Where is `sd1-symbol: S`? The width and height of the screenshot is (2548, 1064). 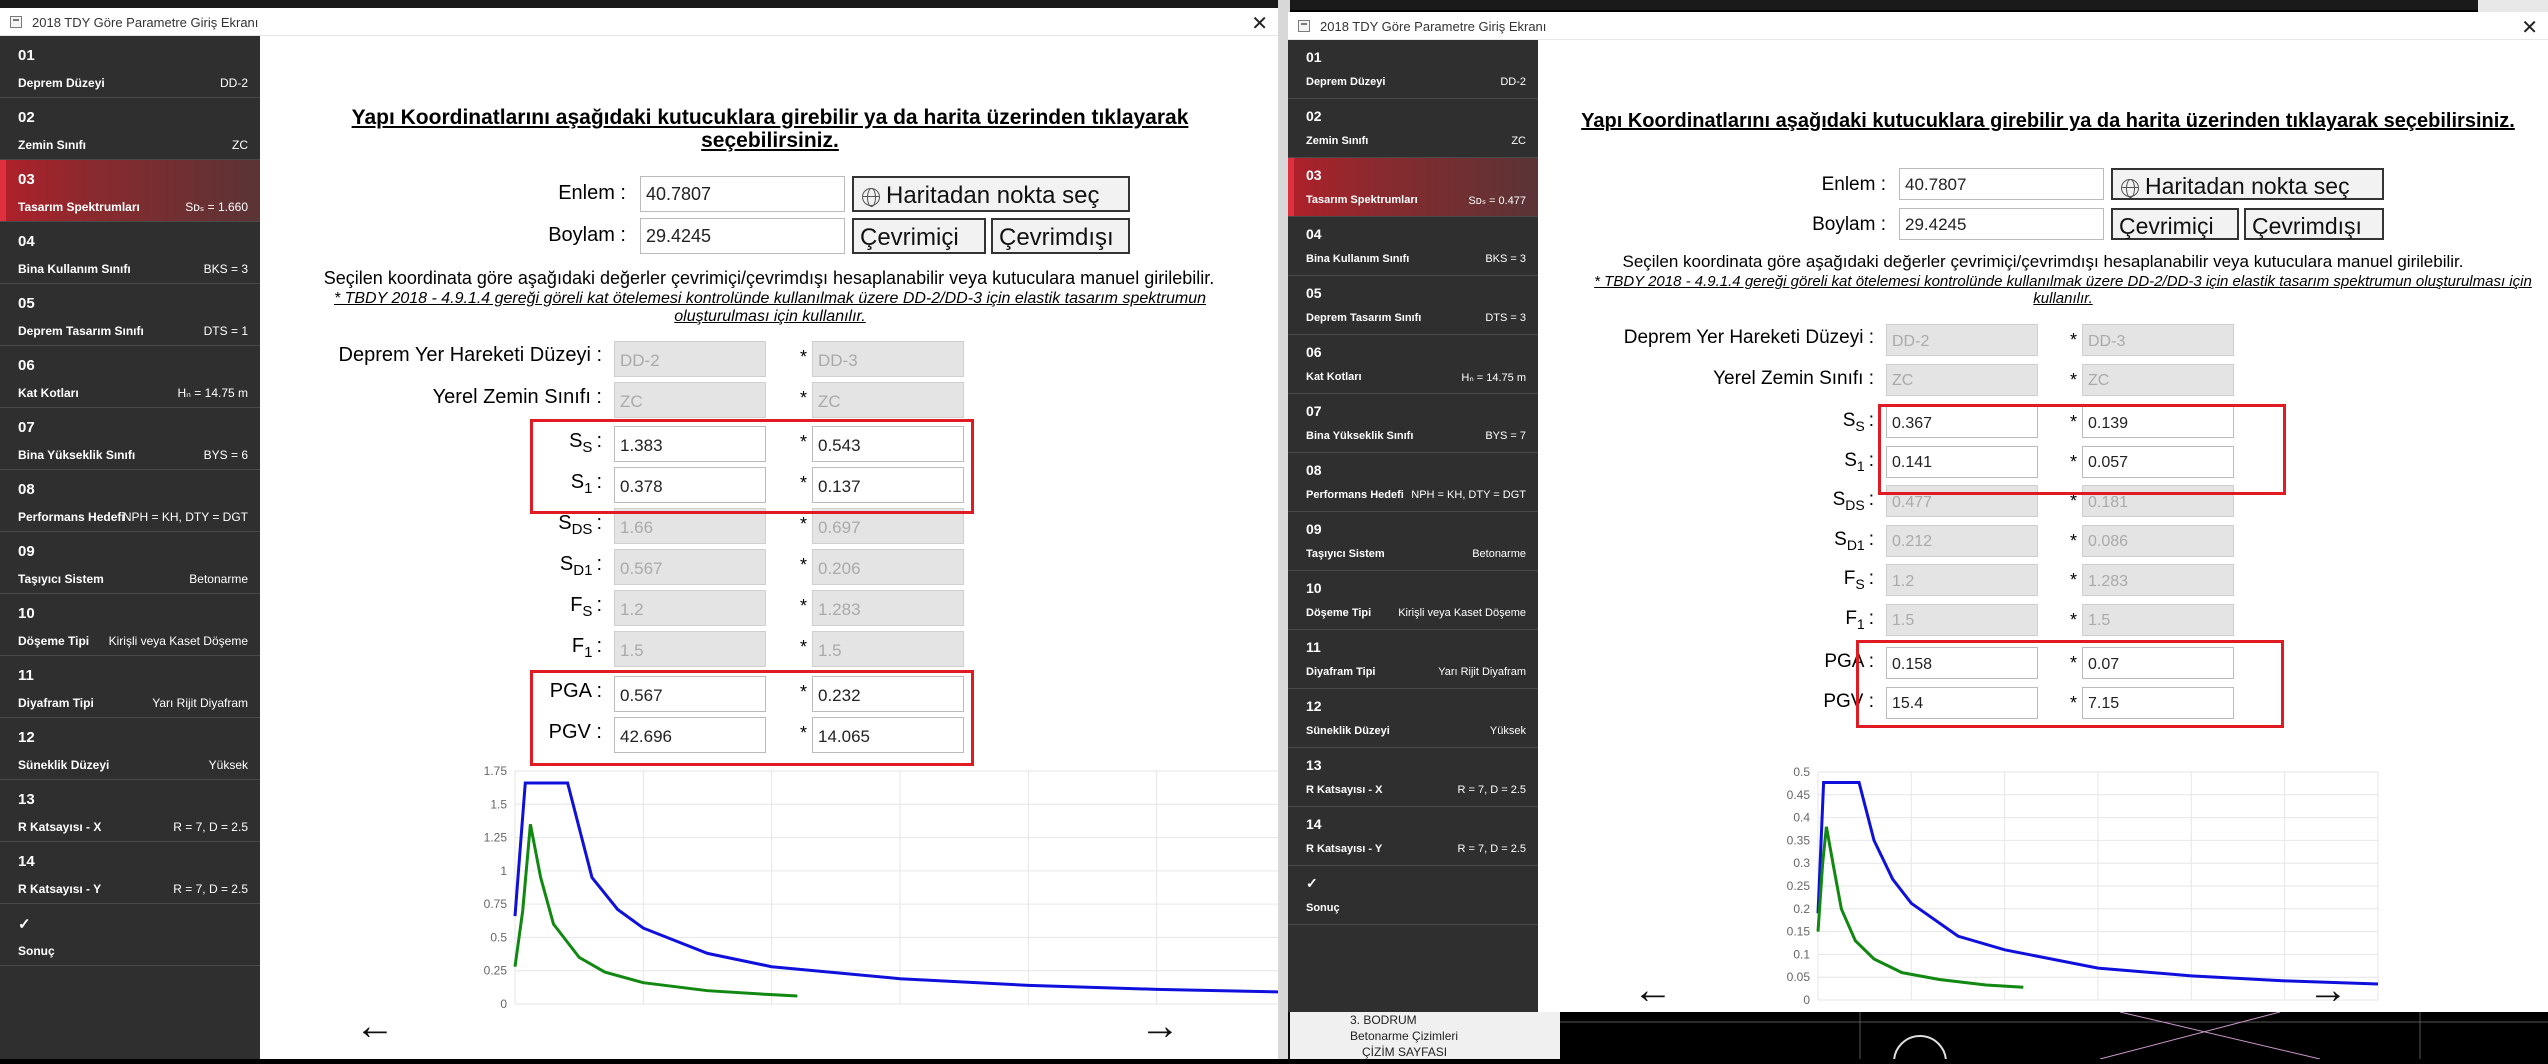 sd1-symbol: S is located at coordinates (566, 564).